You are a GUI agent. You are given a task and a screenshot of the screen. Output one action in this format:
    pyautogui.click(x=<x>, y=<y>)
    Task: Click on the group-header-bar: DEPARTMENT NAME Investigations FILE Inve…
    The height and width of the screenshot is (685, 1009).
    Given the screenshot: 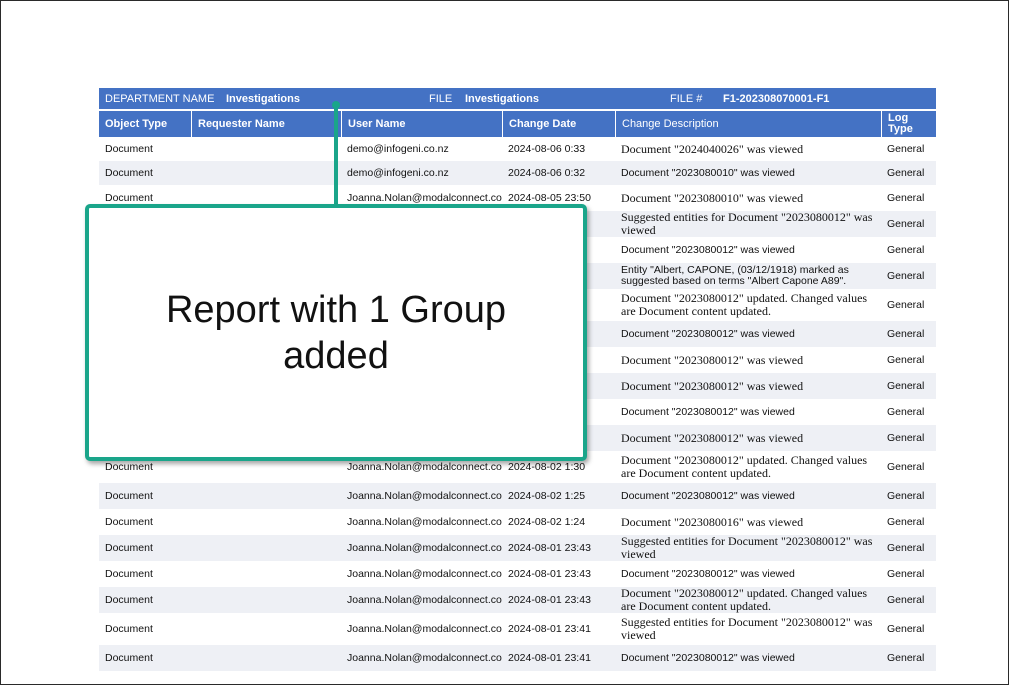 What is the action you would take?
    pyautogui.click(x=517, y=98)
    